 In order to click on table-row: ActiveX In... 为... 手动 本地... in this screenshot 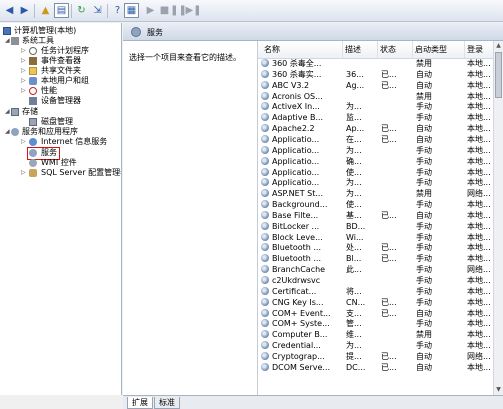, I will do `click(376, 106)`.